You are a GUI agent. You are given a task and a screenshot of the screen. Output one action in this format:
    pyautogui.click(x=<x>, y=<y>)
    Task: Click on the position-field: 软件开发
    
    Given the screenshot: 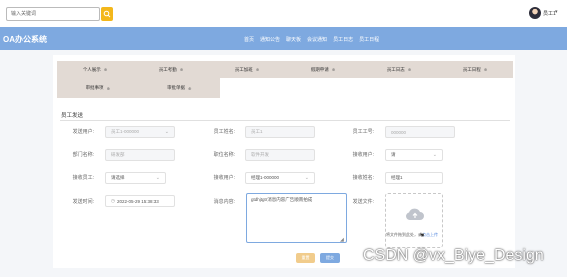 What is the action you would take?
    pyautogui.click(x=280, y=155)
    